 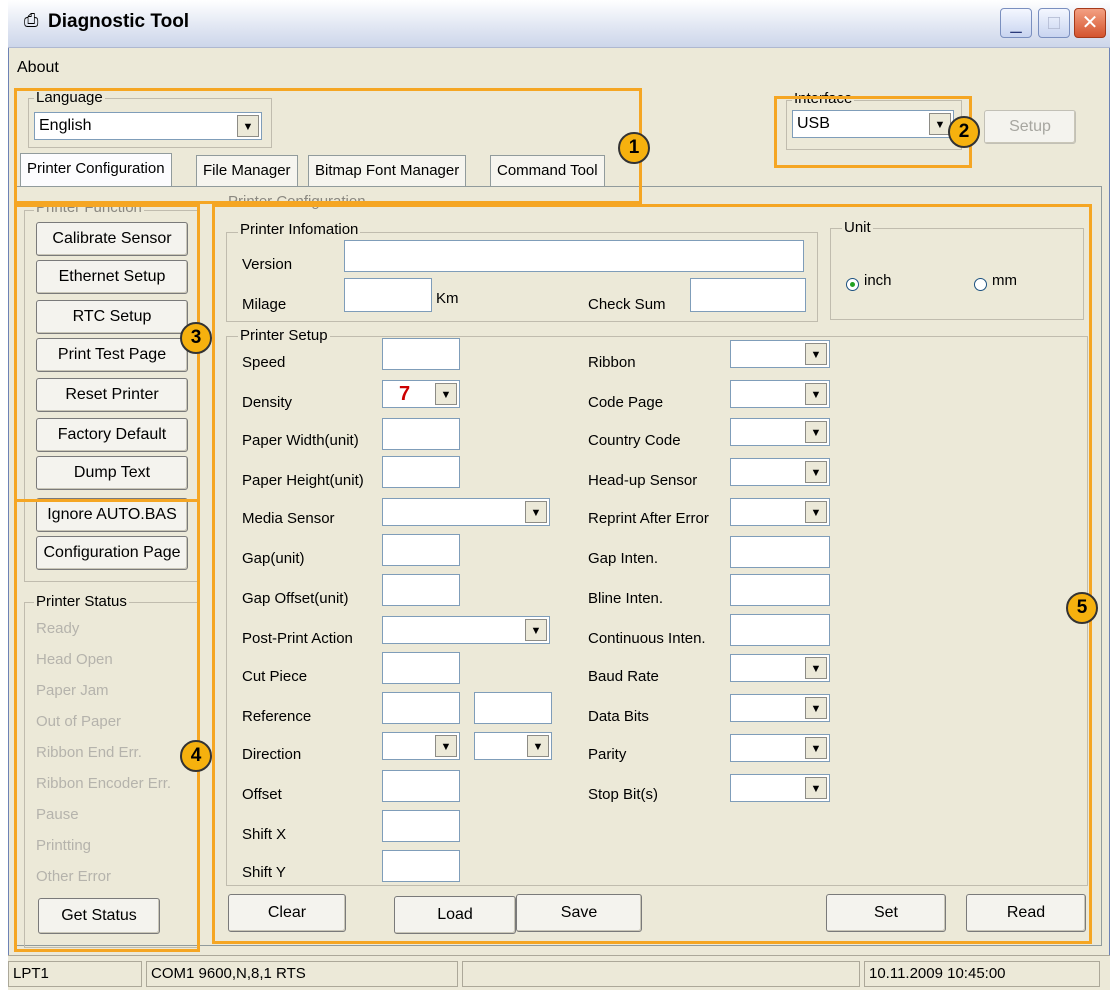 I want to click on badge-3: 3, so click(x=196, y=338).